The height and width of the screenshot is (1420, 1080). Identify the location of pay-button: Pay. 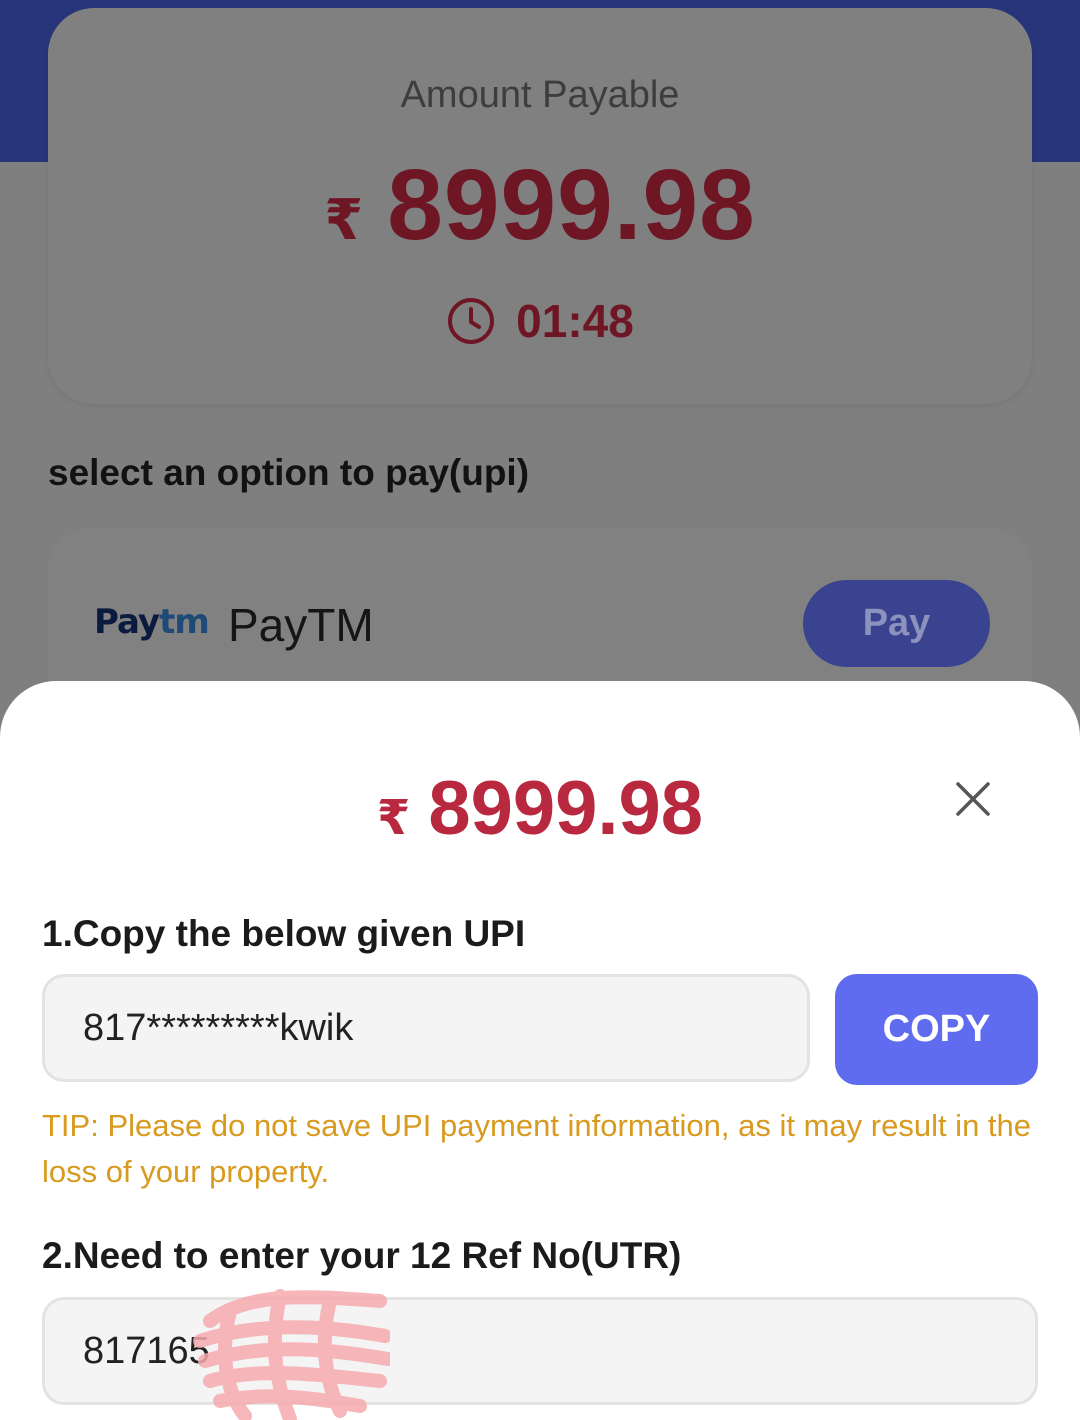
(896, 623).